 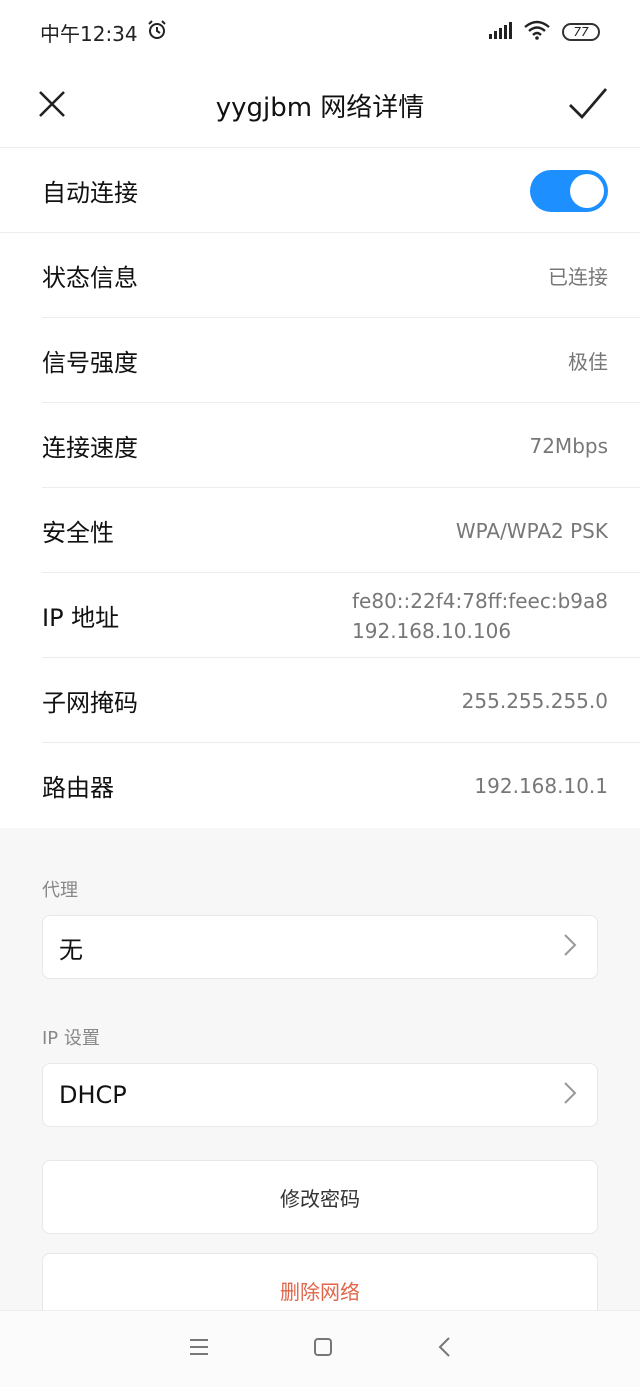 What do you see at coordinates (320, 190) in the screenshot?
I see `row-auto-connect: 自动连接` at bounding box center [320, 190].